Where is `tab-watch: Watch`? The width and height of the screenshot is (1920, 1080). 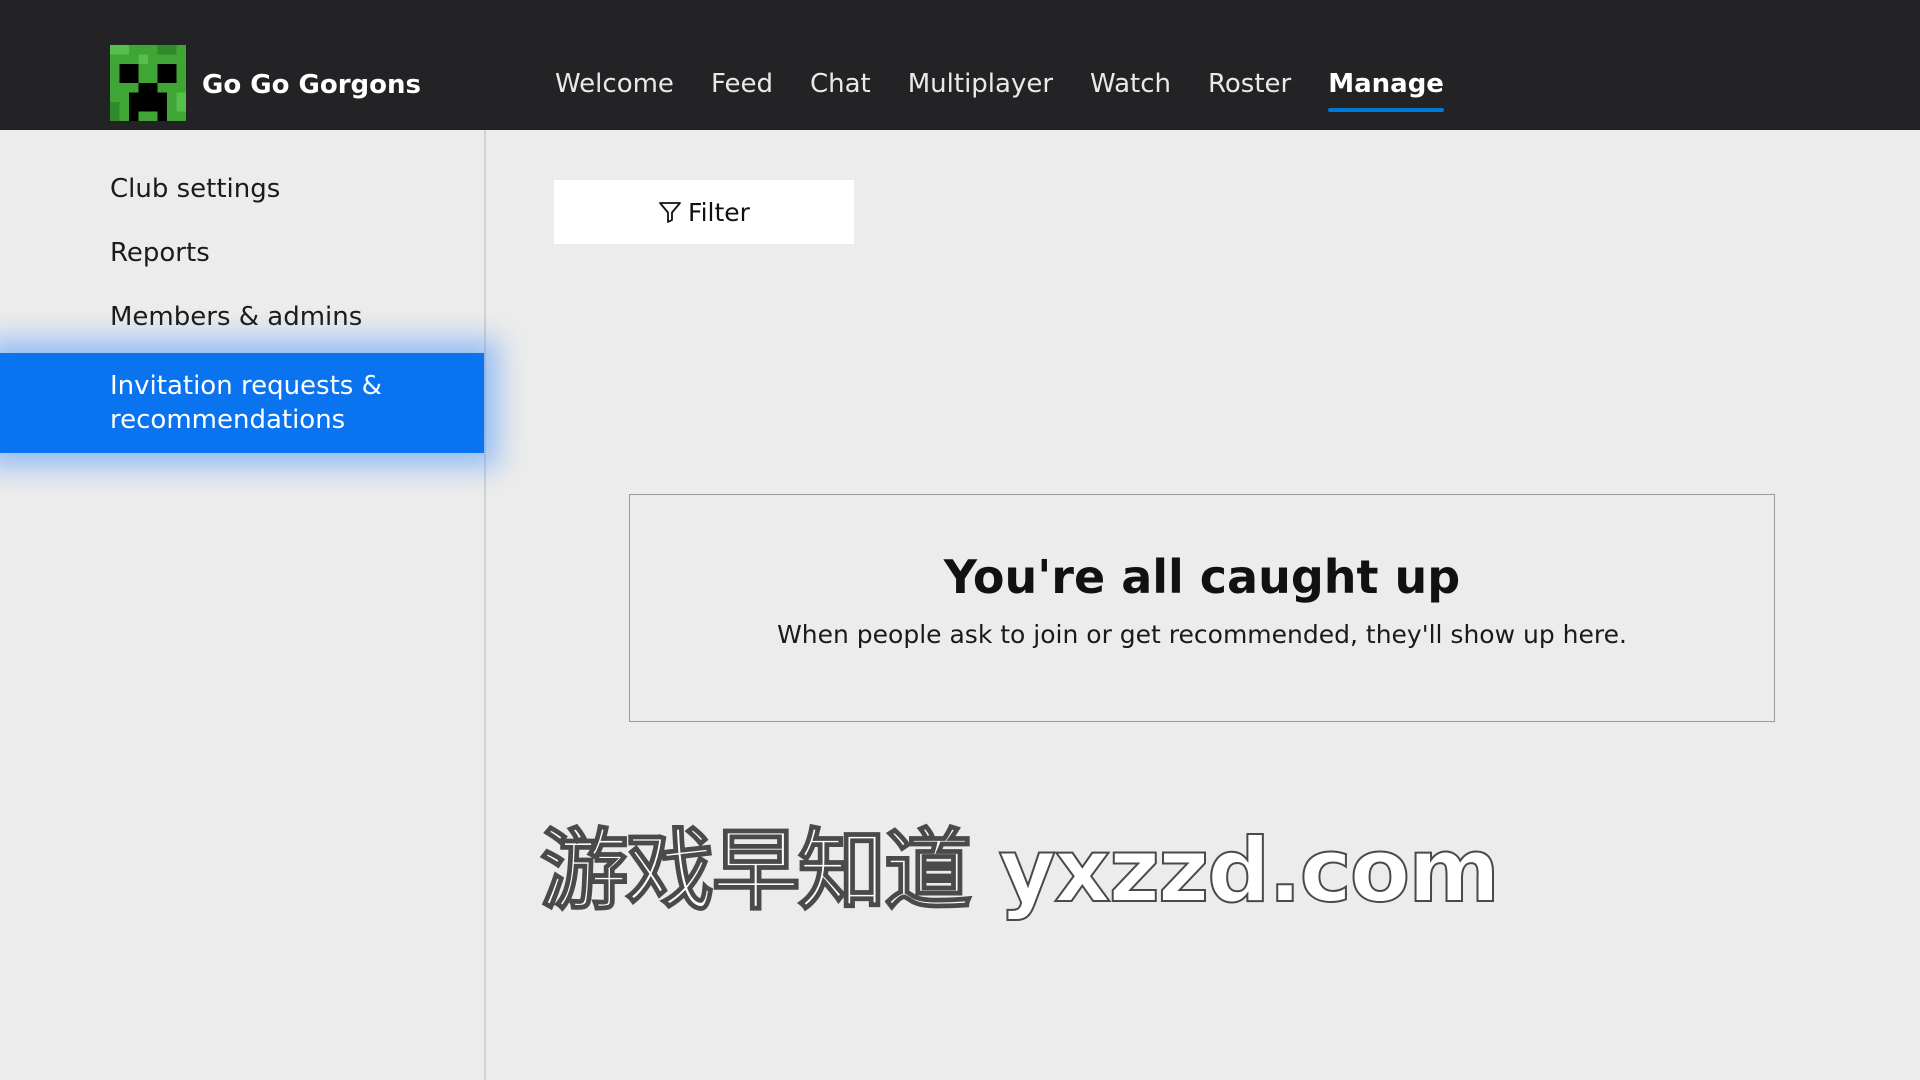
tab-watch: Watch is located at coordinates (1130, 84).